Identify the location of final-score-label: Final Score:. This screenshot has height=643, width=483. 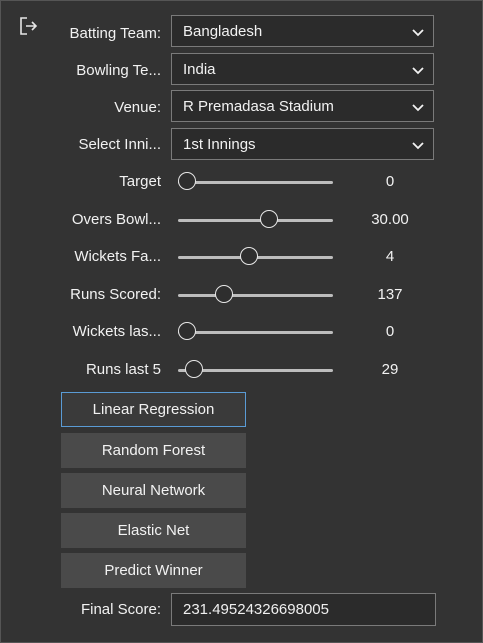
(120, 609).